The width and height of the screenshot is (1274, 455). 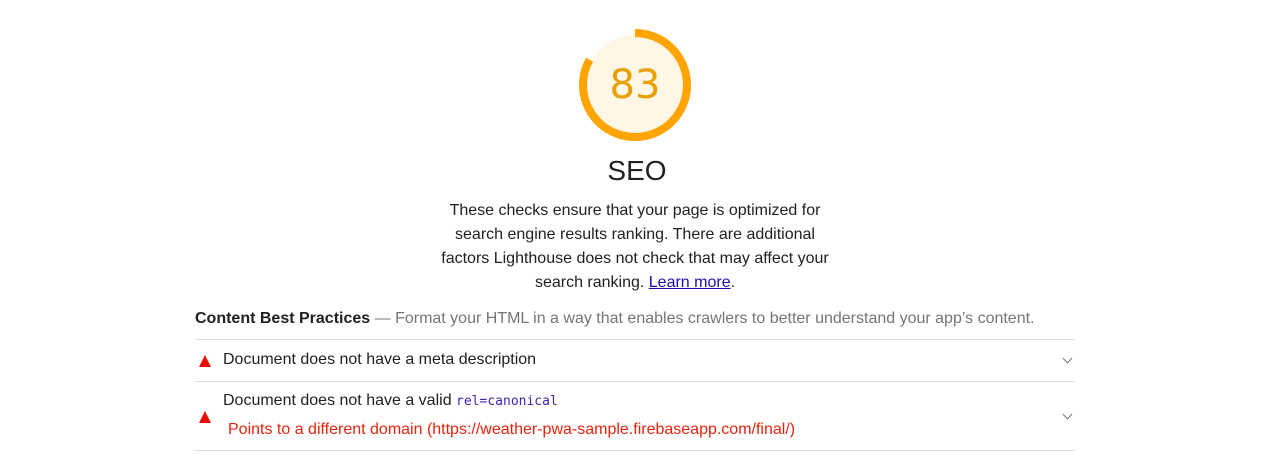 I want to click on score-value: 83, so click(x=635, y=85).